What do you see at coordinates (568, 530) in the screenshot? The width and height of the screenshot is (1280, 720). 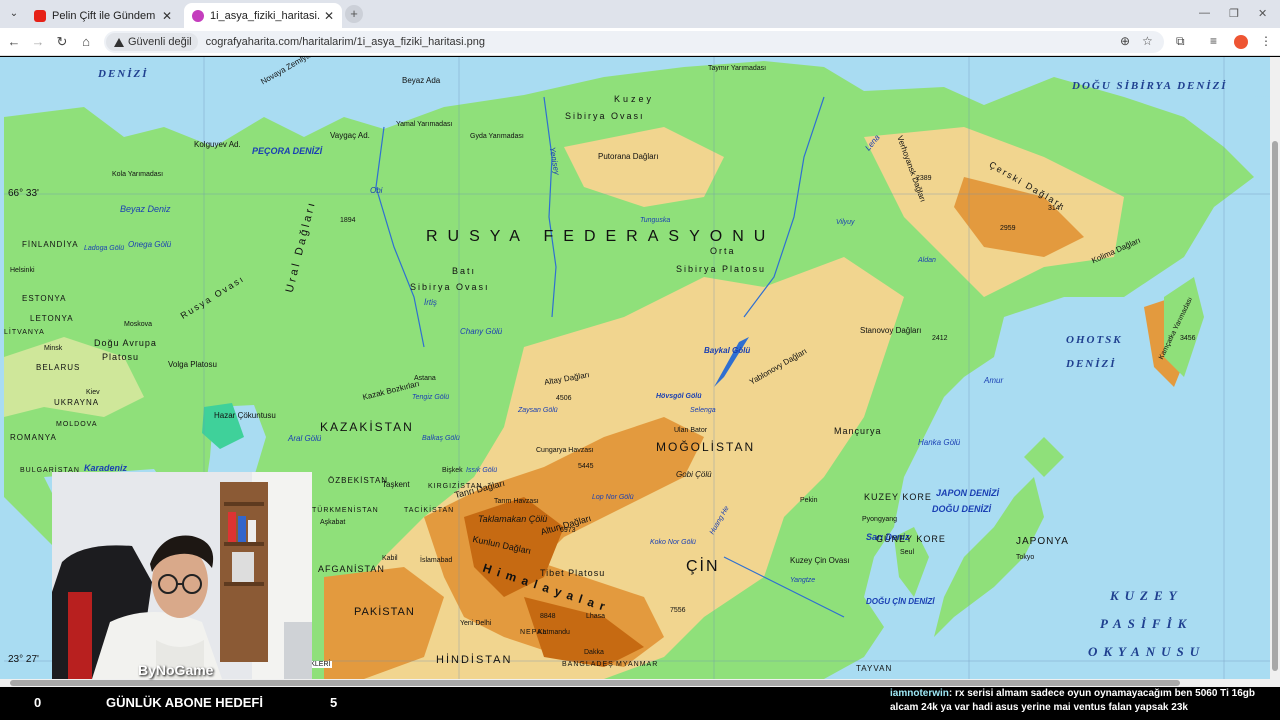 I see `elevation-label: 6973` at bounding box center [568, 530].